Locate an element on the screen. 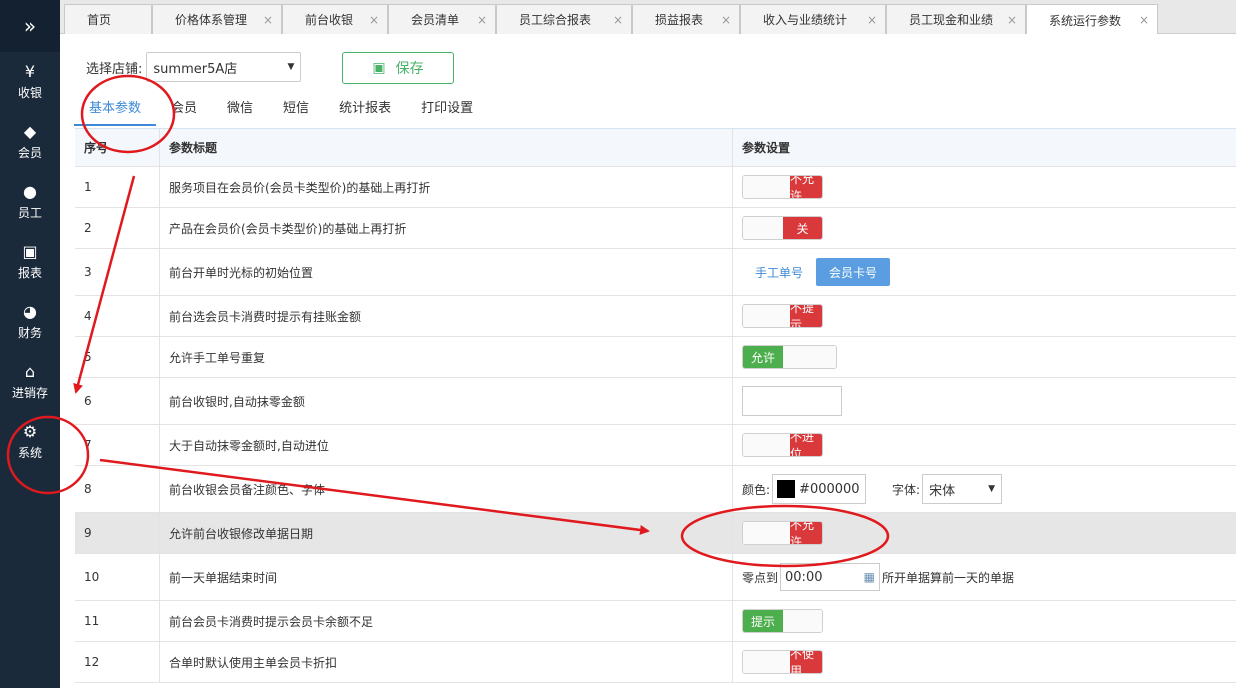 Image resolution: width=1236 pixels, height=688 pixels. store-label: 选择店铺: is located at coordinates (114, 69).